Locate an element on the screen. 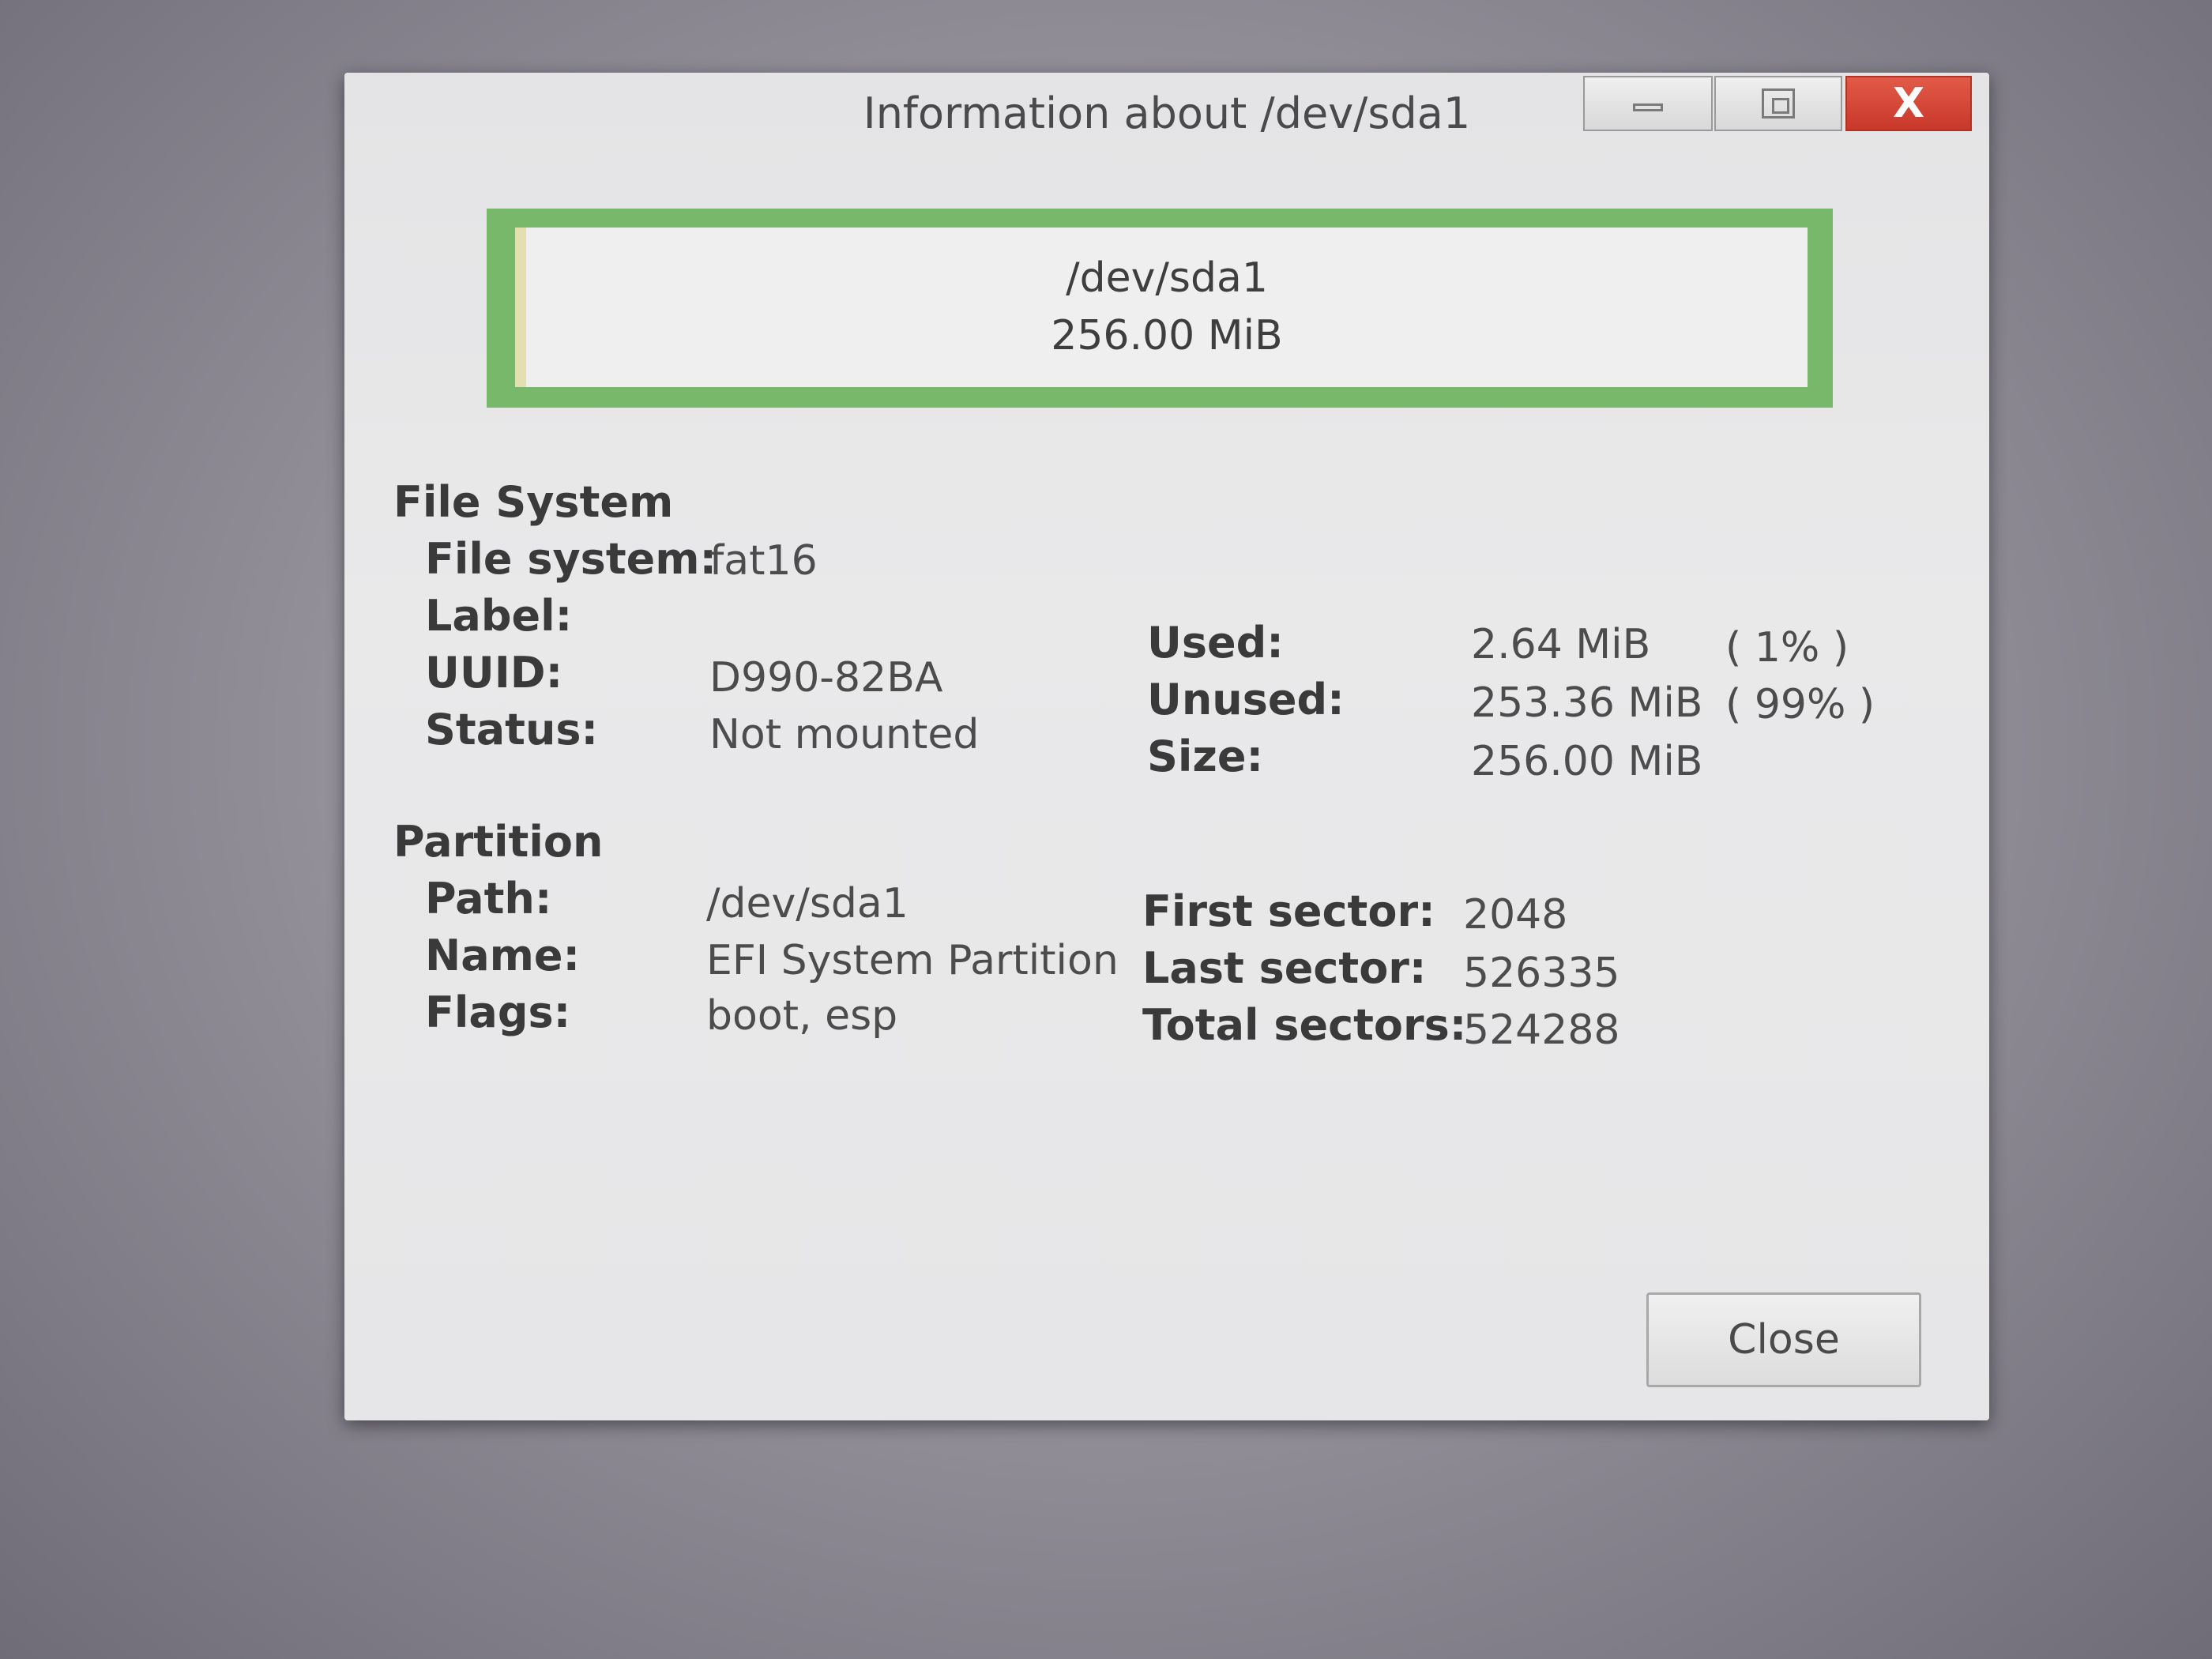 The height and width of the screenshot is (1659, 2212). maximize-button is located at coordinates (1778, 104).